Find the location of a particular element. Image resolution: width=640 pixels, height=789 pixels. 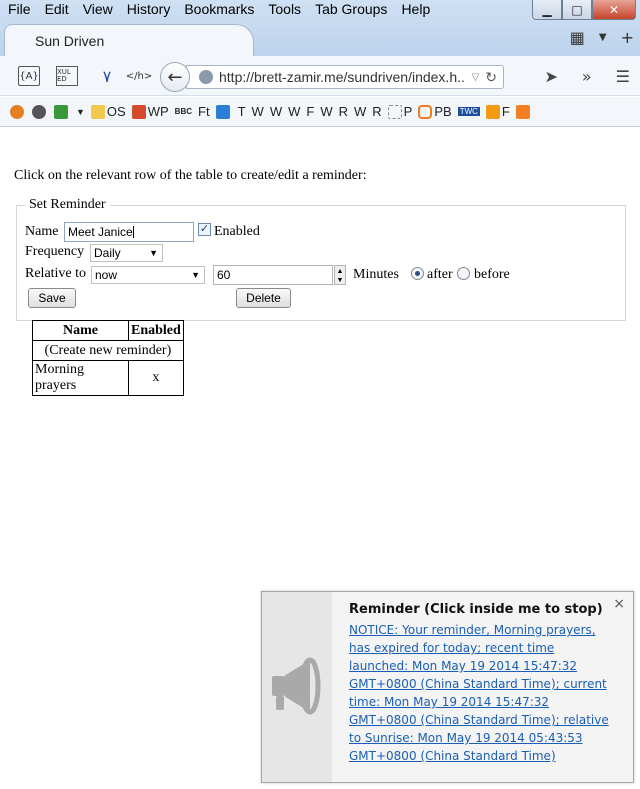

close-window-button: ✕ is located at coordinates (614, 10).